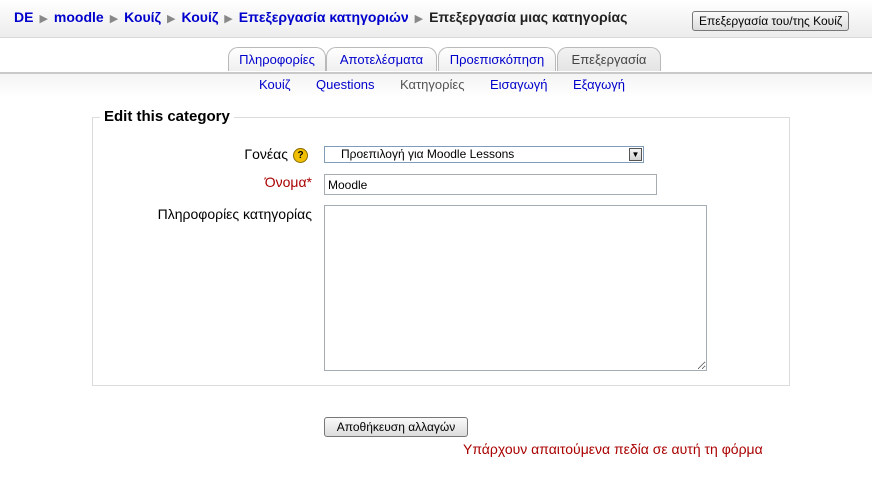  What do you see at coordinates (79, 17) in the screenshot?
I see `breadcrumb-item-moodle: moodle` at bounding box center [79, 17].